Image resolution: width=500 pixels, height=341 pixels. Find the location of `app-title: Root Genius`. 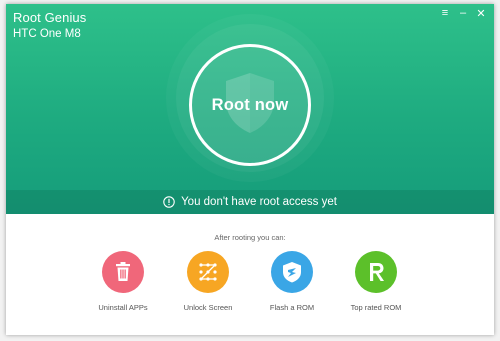

app-title: Root Genius is located at coordinates (50, 17).